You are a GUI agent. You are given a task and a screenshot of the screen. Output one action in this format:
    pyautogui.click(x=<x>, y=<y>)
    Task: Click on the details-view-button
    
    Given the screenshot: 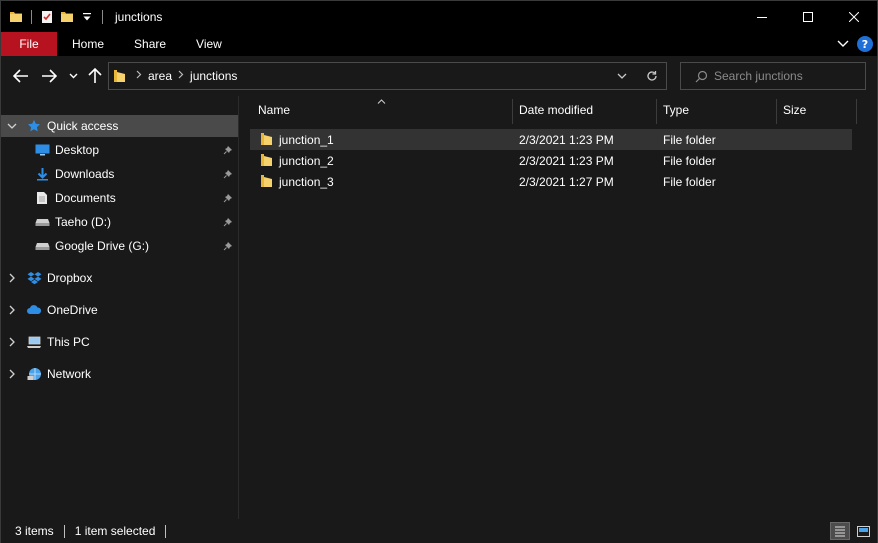 What is the action you would take?
    pyautogui.click(x=840, y=531)
    